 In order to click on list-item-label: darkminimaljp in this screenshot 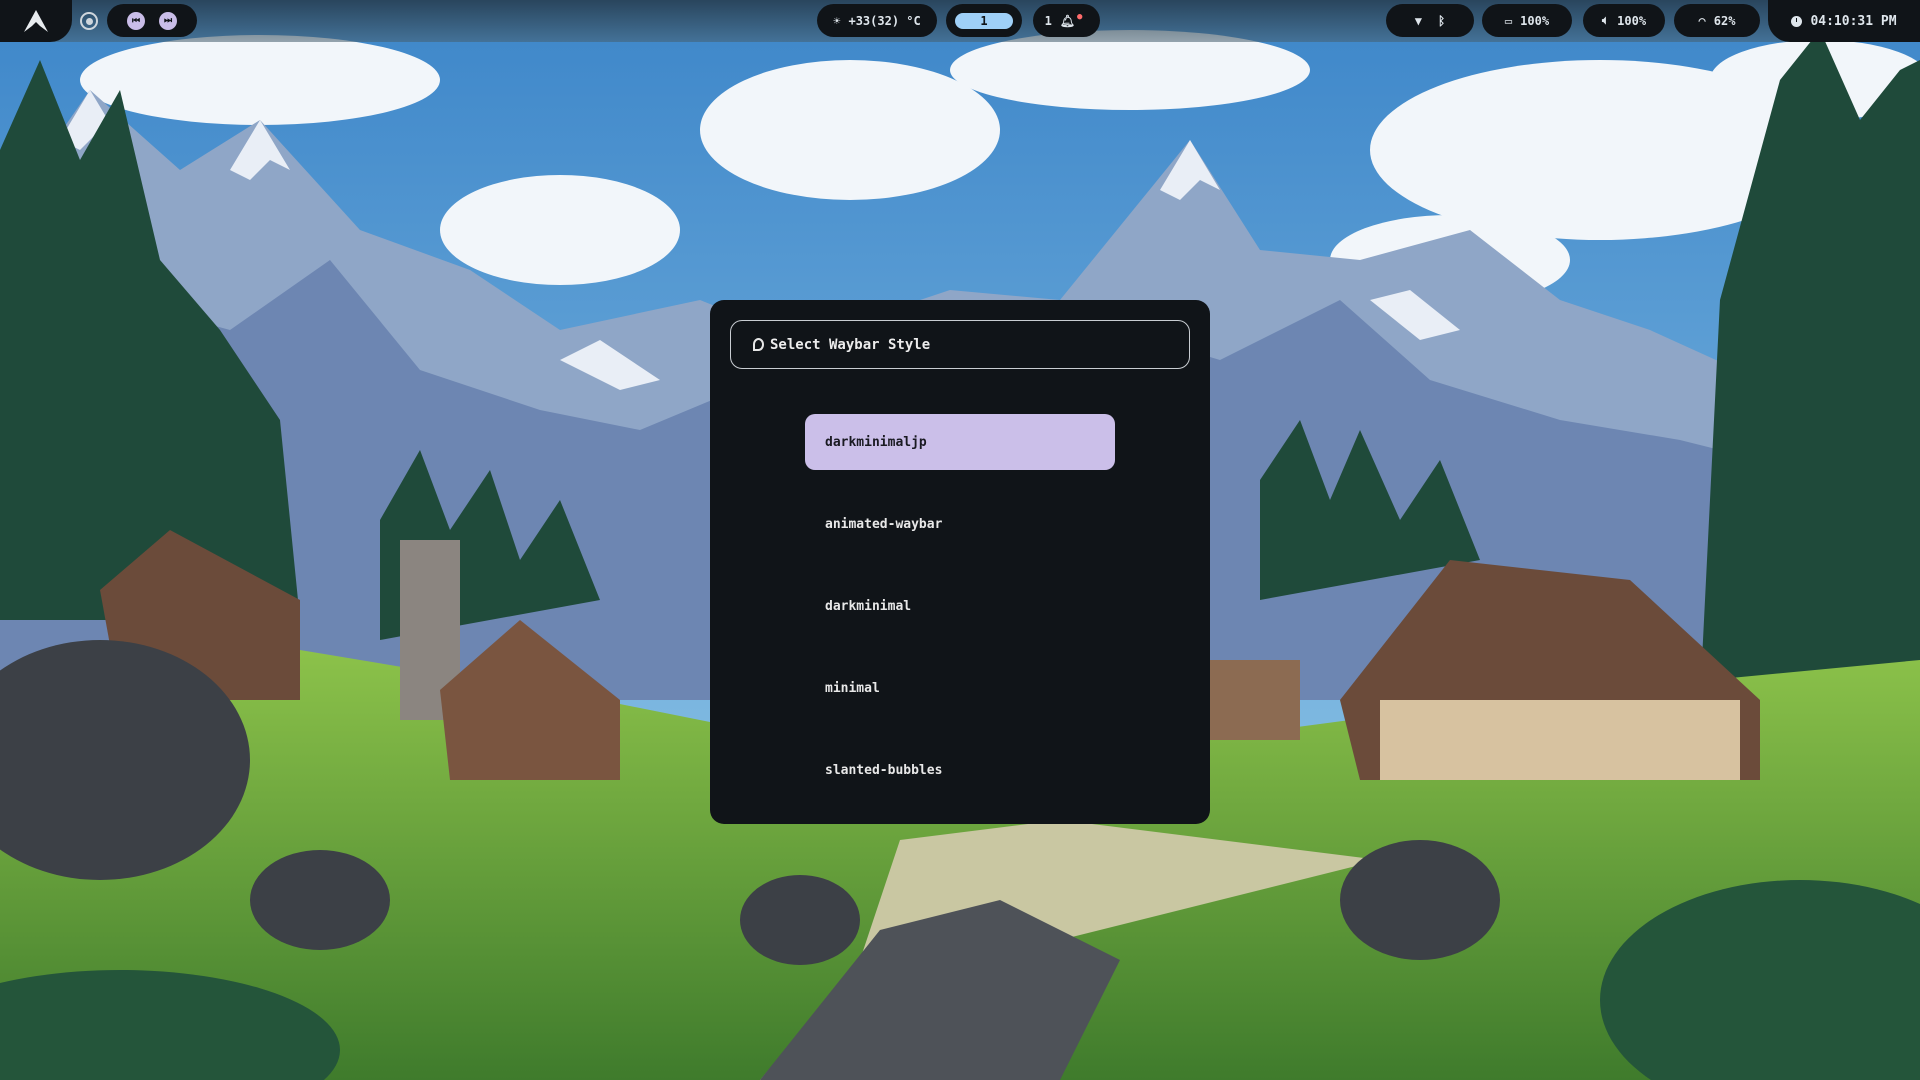, I will do `click(876, 442)`.